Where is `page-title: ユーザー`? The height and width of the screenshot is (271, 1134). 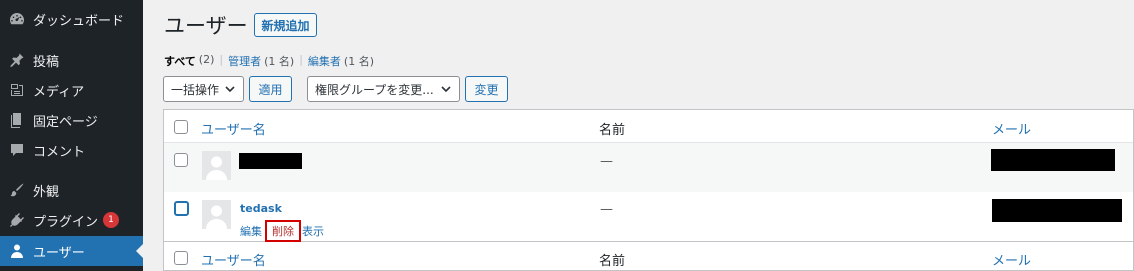 page-title: ユーザー is located at coordinates (206, 26).